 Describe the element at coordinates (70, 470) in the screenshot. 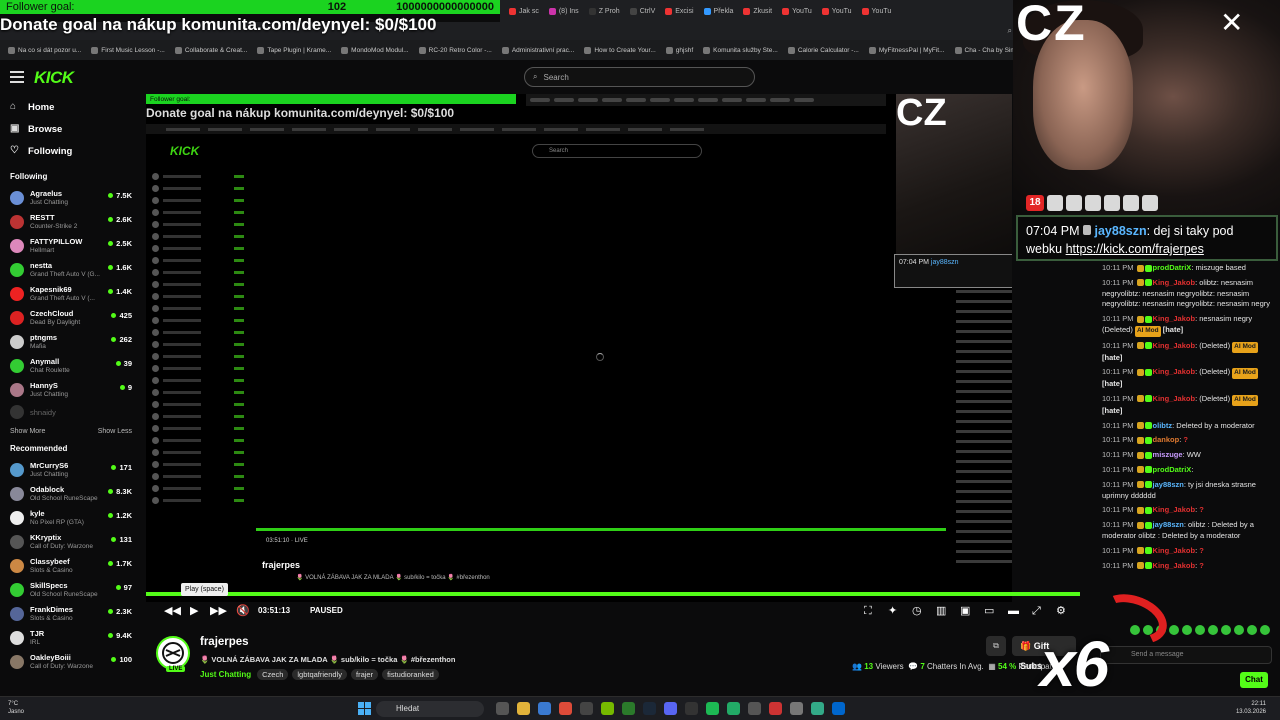

I see `channel-item: MrCurryS6 Just Chatting 171` at that location.